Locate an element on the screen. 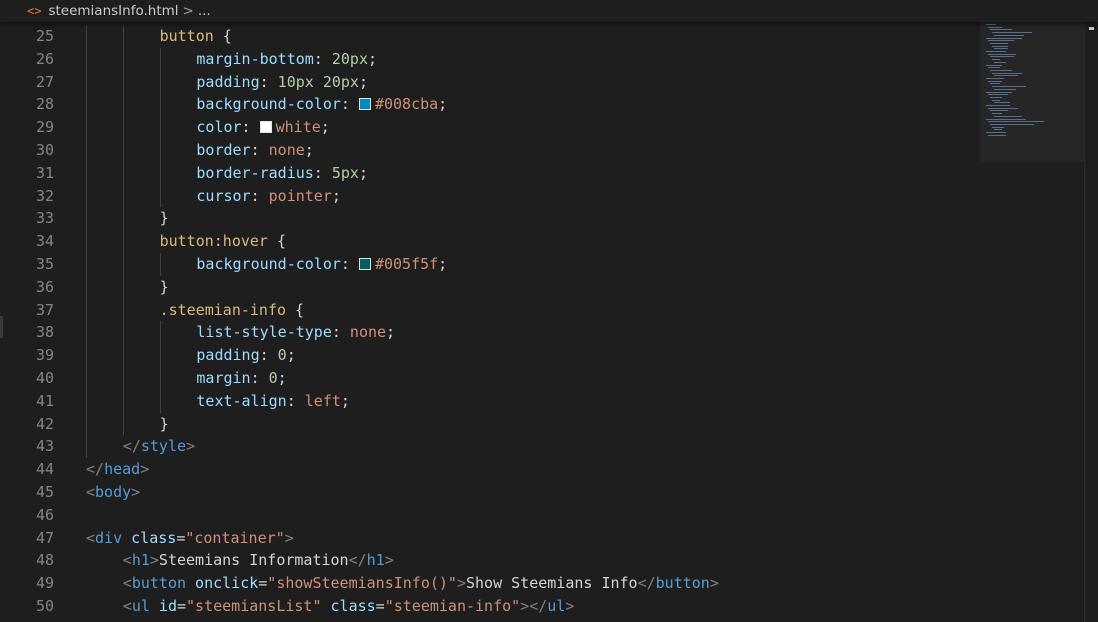  code-token: margin is located at coordinates (223, 378).